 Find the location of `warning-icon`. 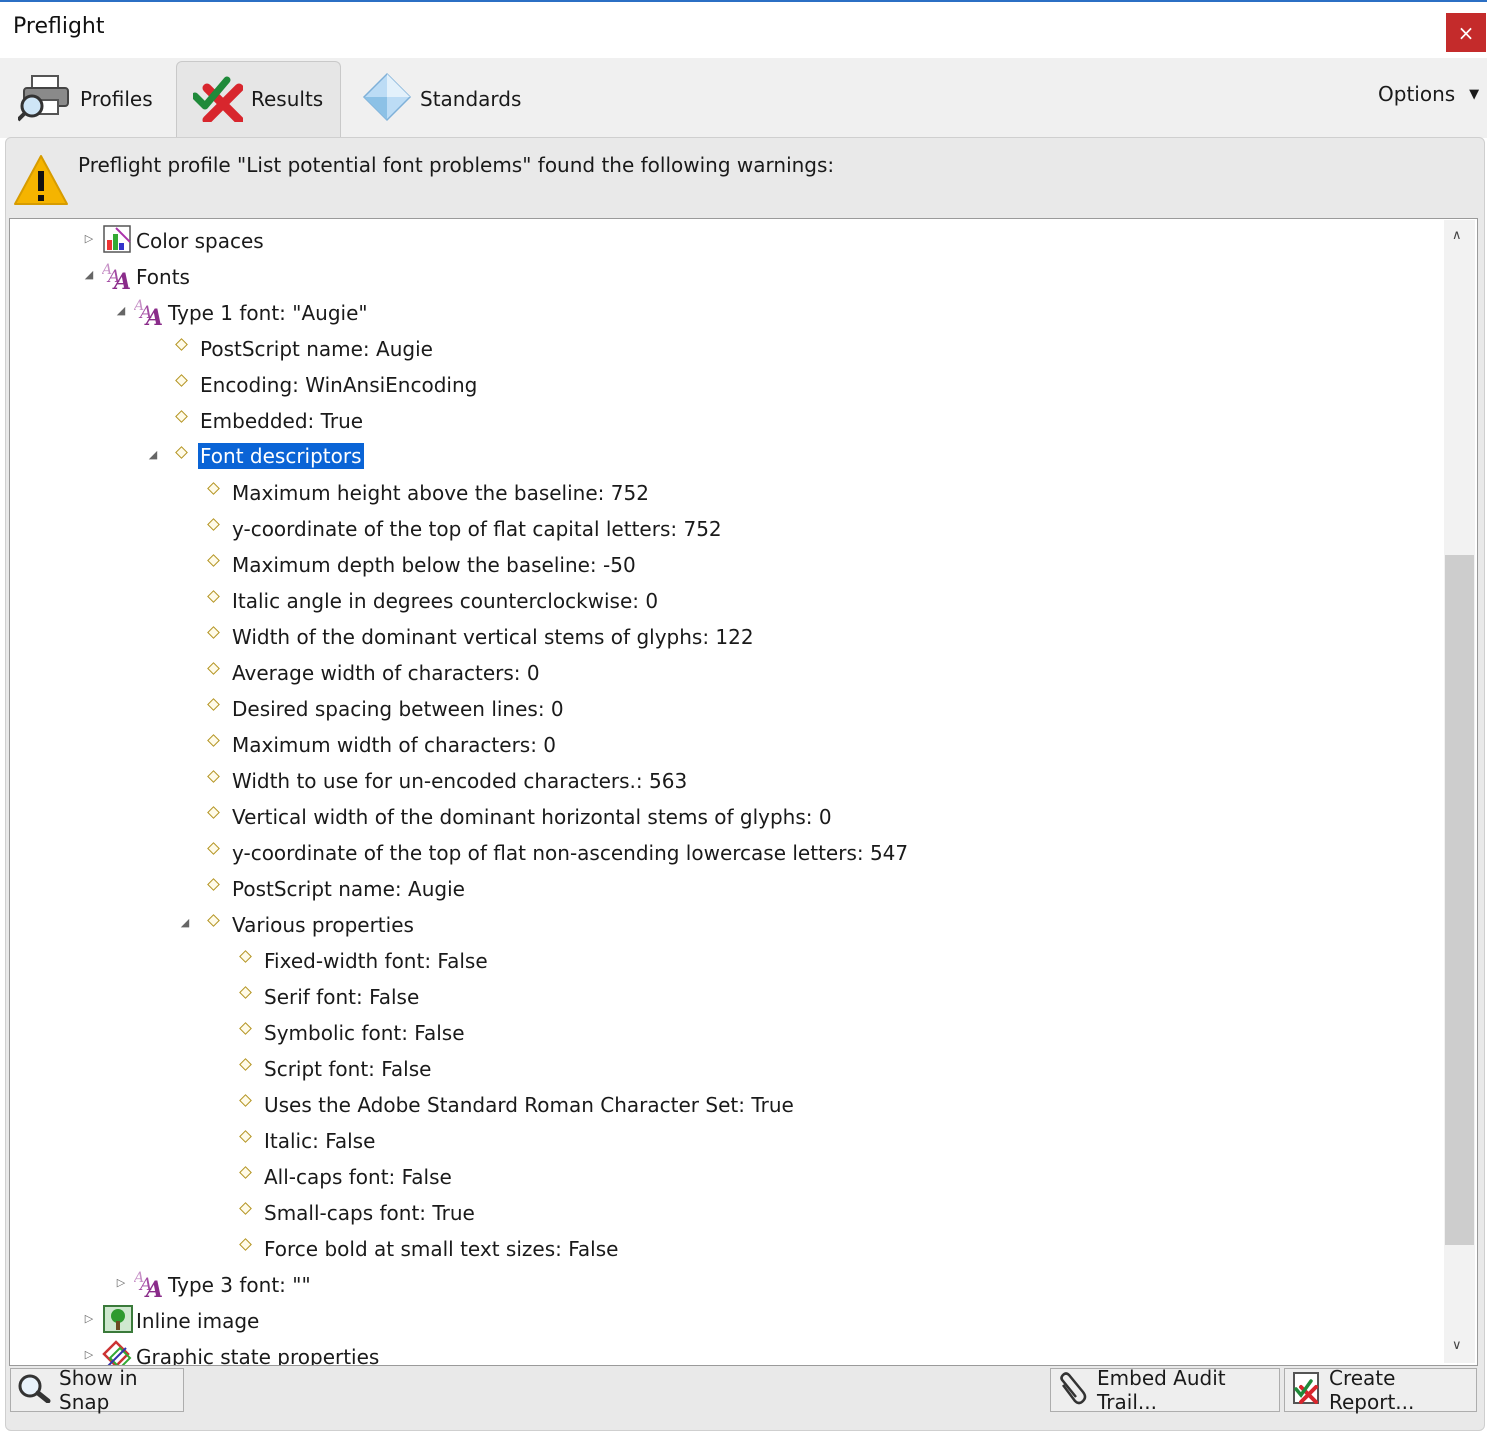

warning-icon is located at coordinates (41, 182).